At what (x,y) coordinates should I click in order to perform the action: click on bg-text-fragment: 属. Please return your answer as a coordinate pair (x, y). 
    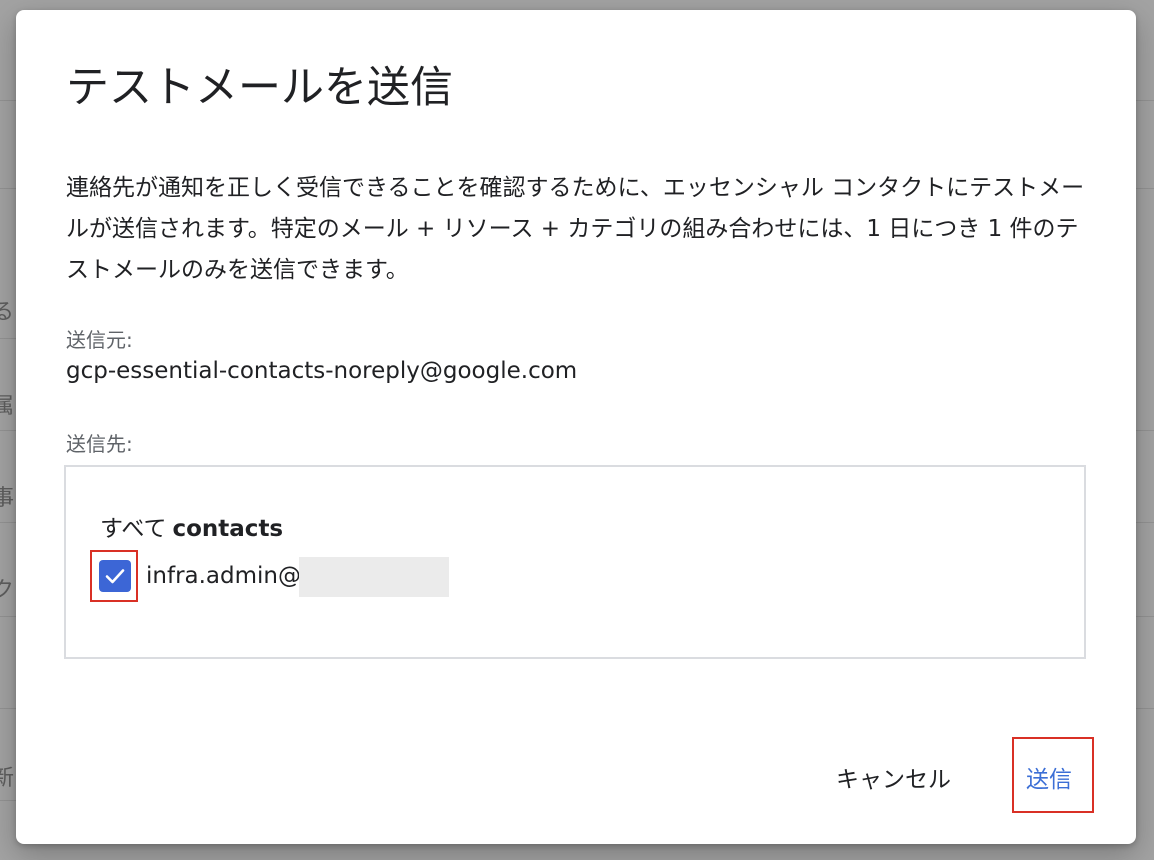
    Looking at the image, I should click on (7, 406).